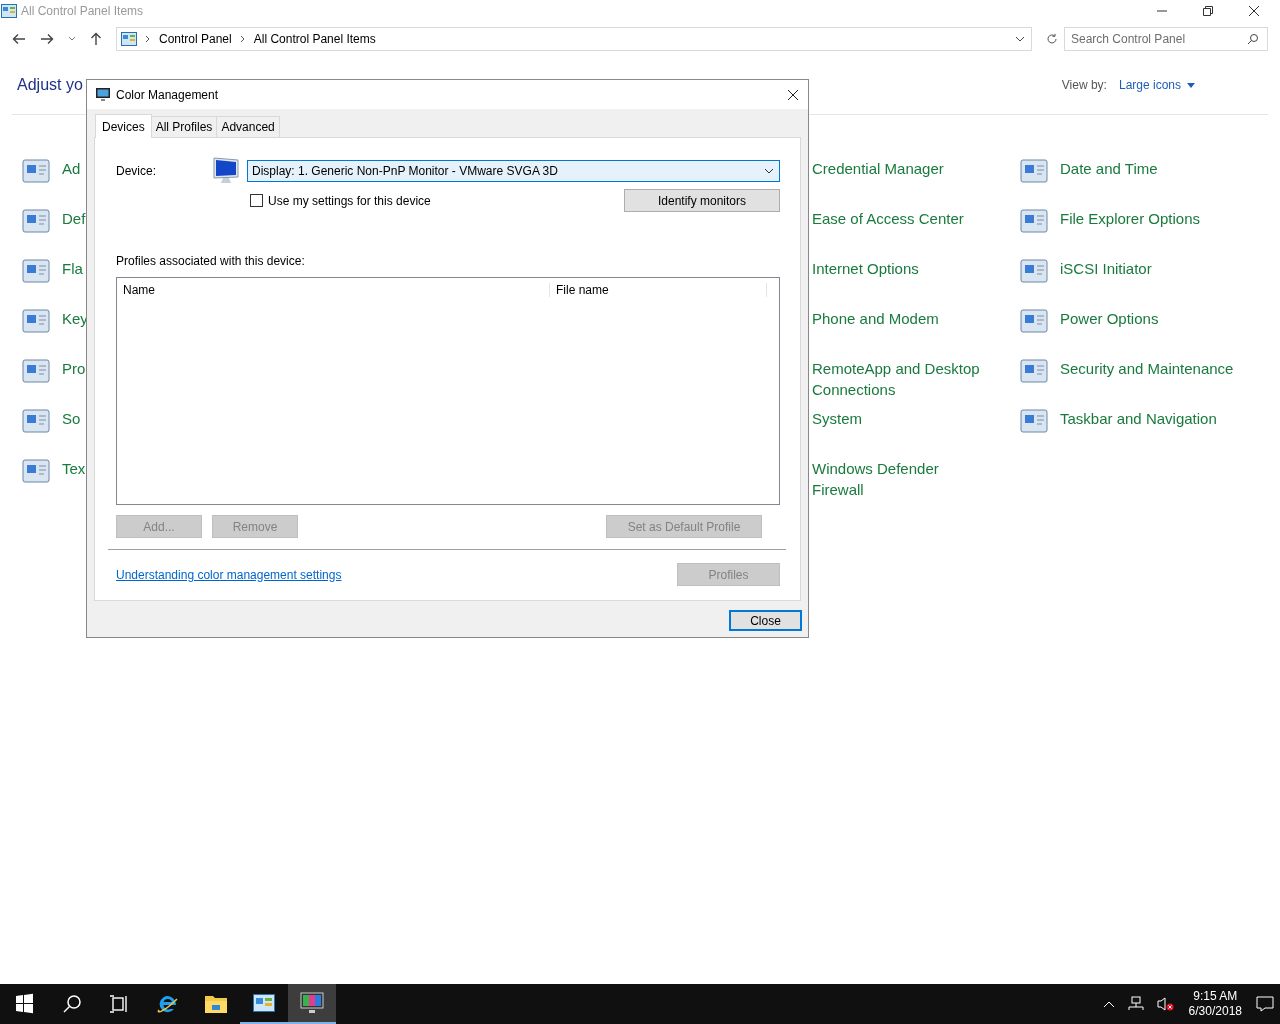  I want to click on folder-icon, so click(216, 1004).